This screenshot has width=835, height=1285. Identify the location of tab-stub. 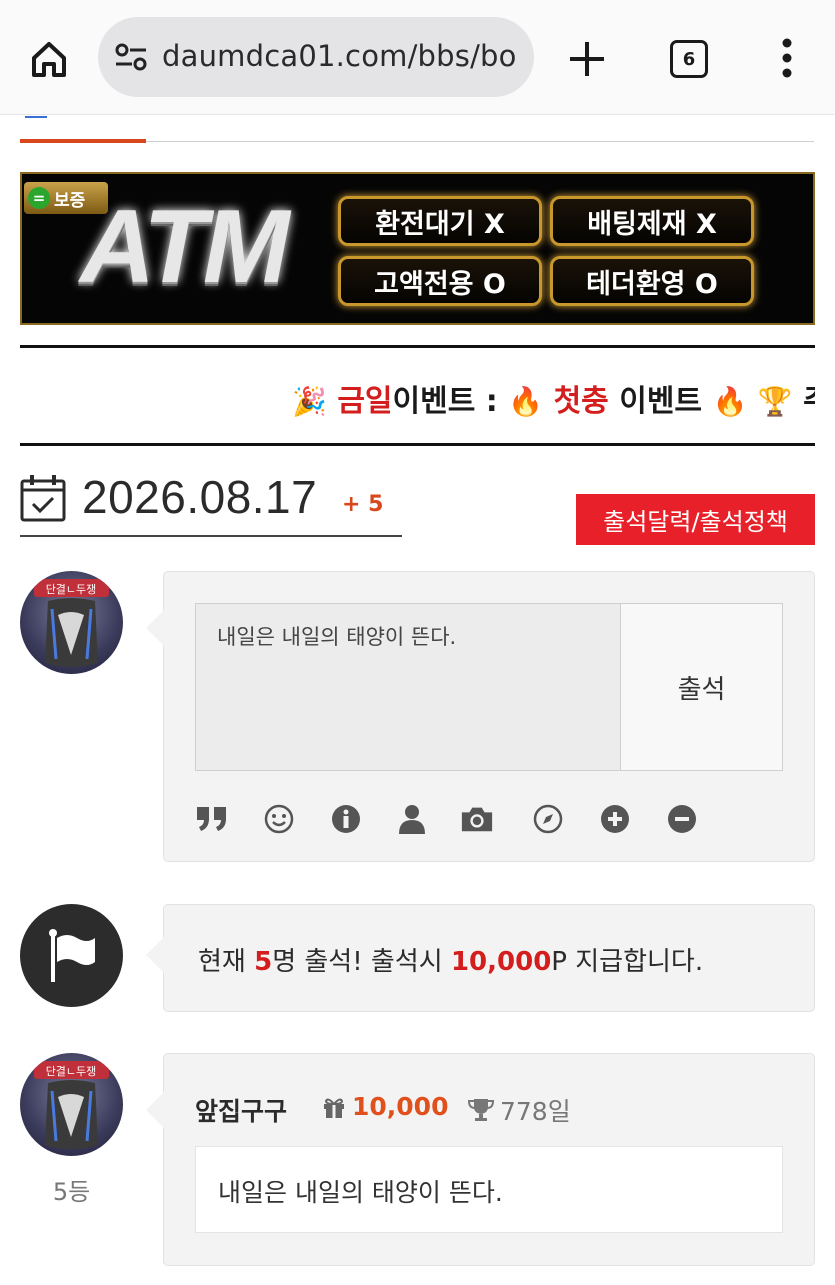
(36, 117).